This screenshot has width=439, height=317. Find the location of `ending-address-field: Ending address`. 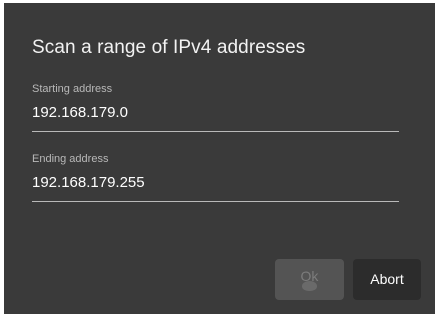

ending-address-field: Ending address is located at coordinates (215, 177).